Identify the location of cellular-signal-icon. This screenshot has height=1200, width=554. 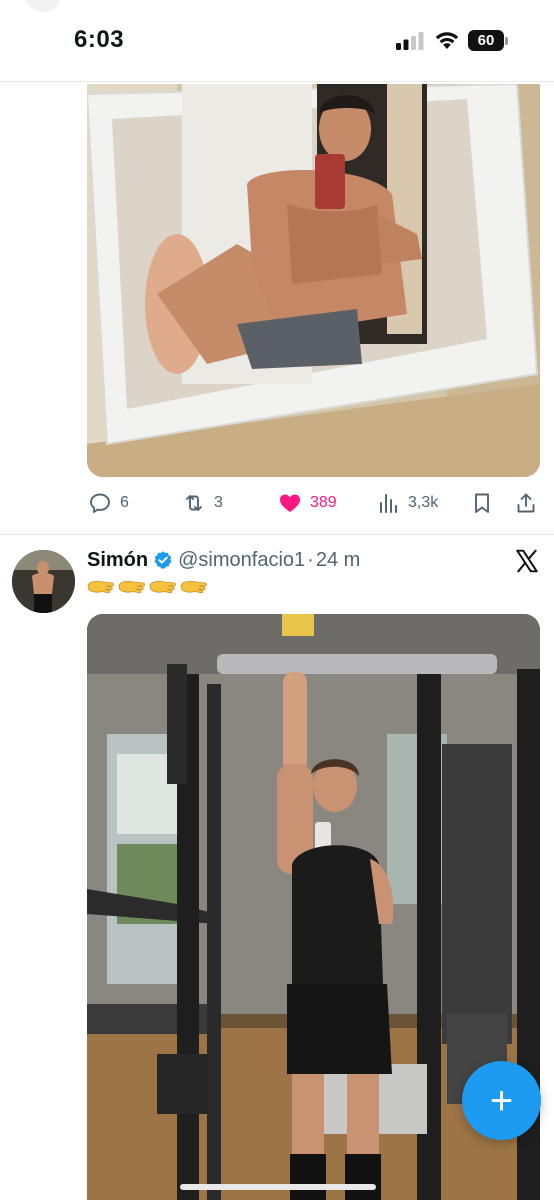
(410, 41).